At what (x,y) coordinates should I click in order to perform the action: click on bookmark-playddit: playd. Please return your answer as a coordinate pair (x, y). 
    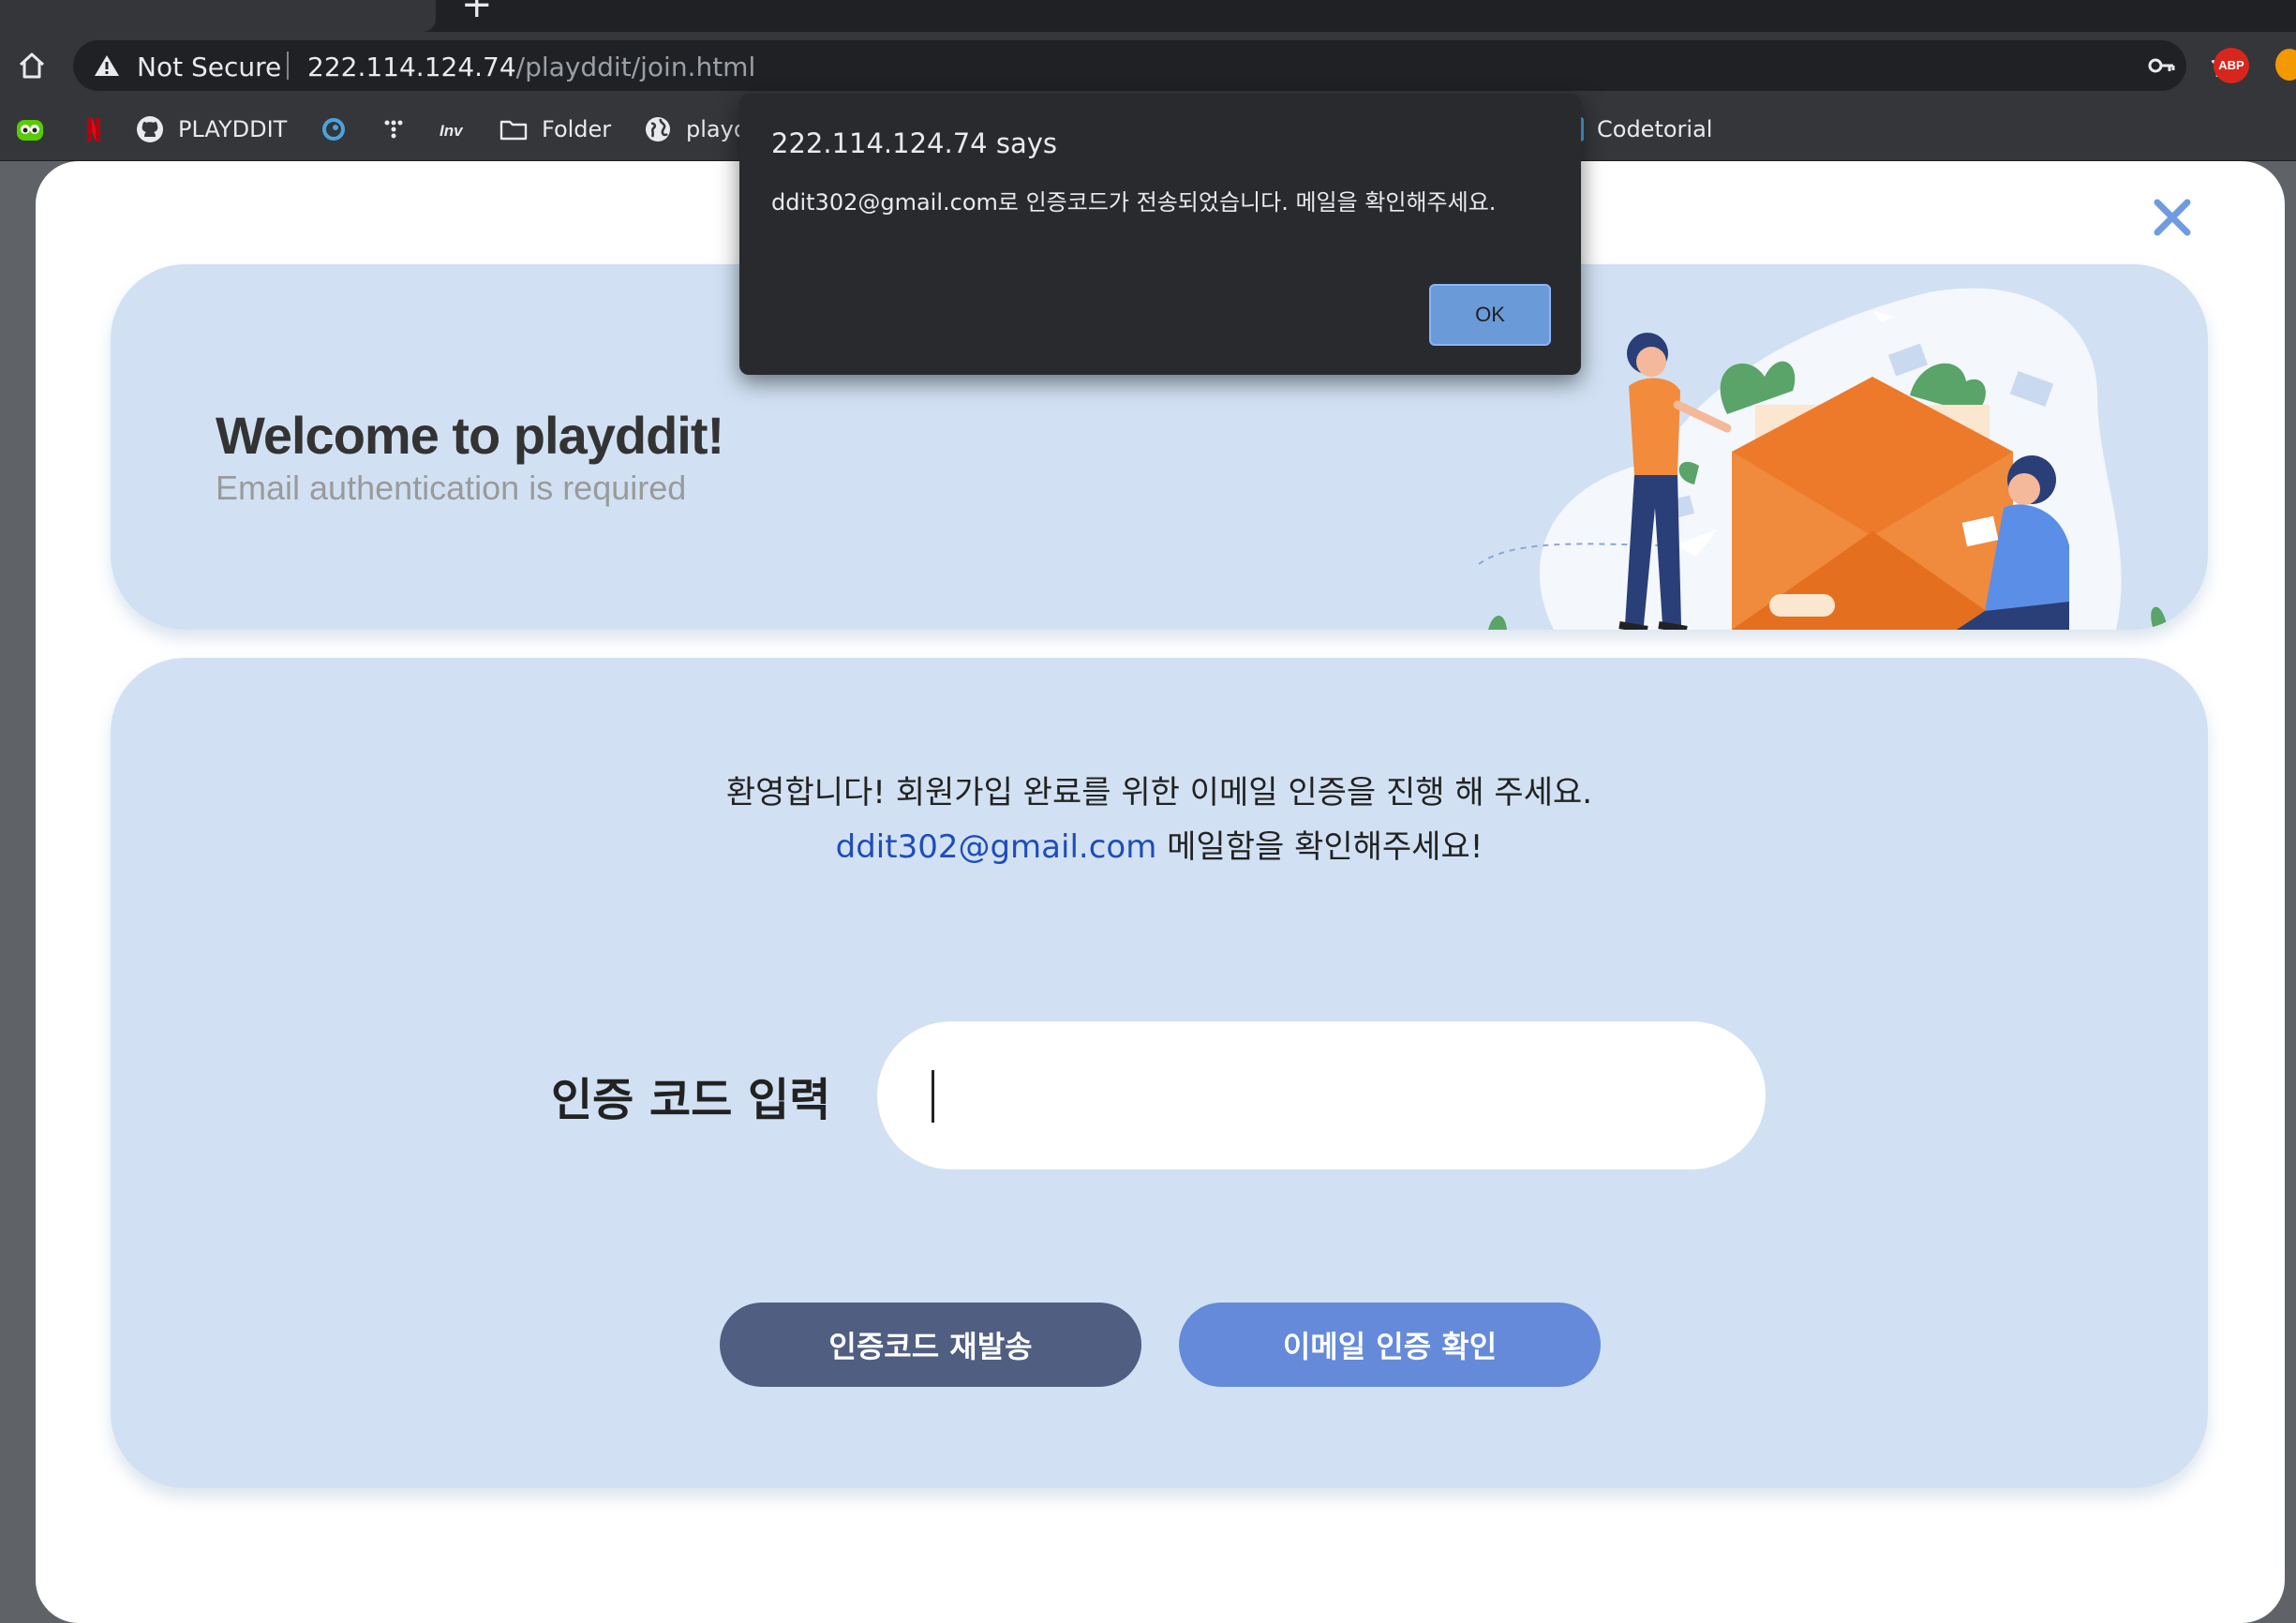
    Looking at the image, I should click on (696, 129).